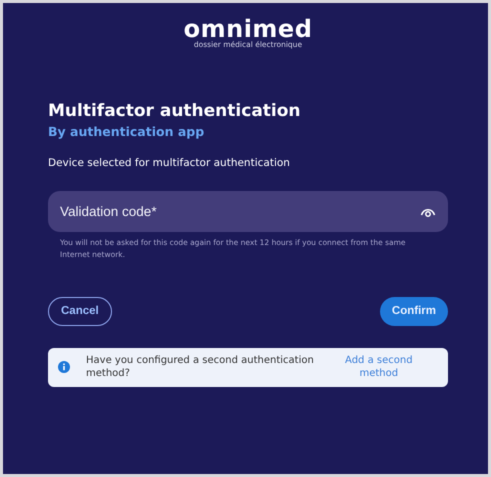 Image resolution: width=491 pixels, height=477 pixels. Describe the element at coordinates (64, 367) in the screenshot. I see `info-icon` at that location.